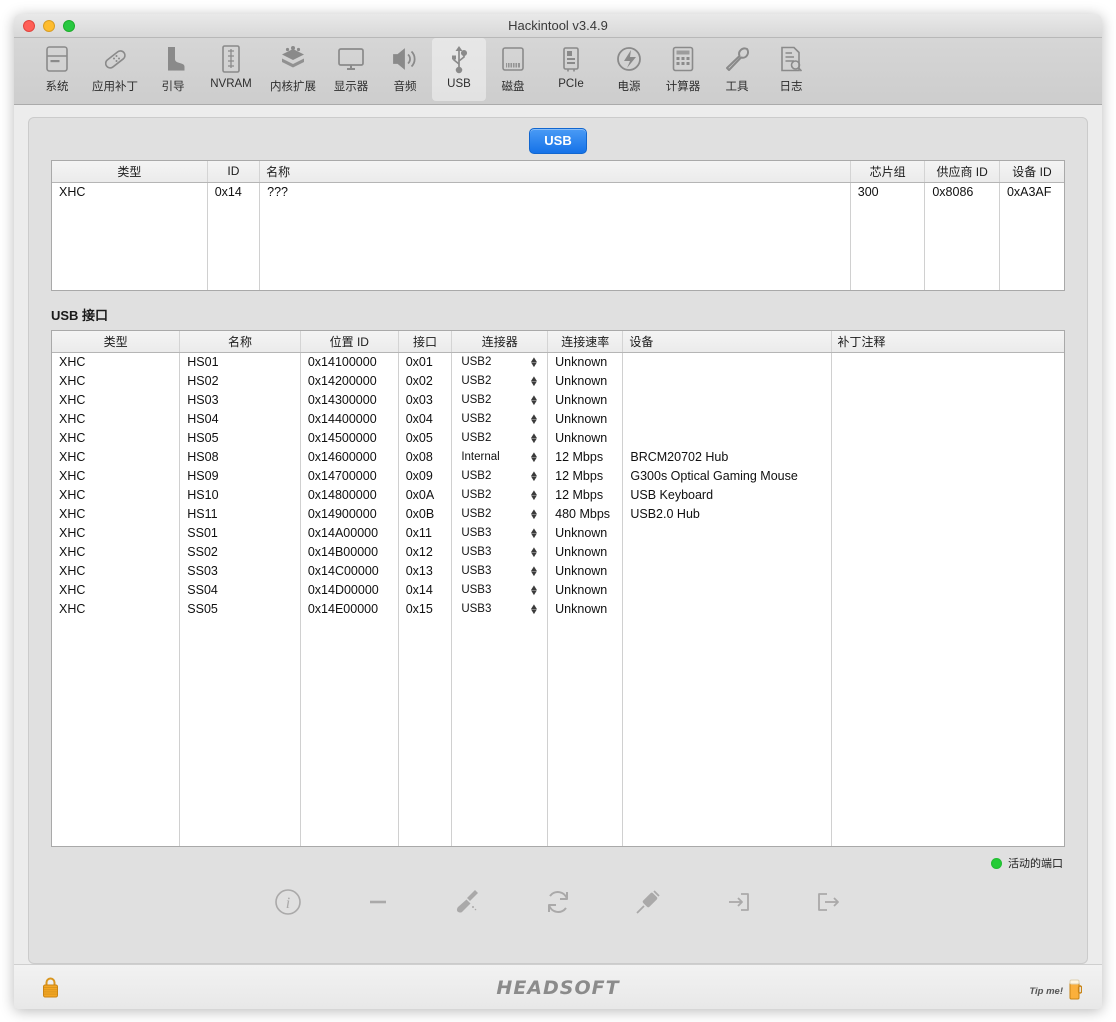 Image resolution: width=1116 pixels, height=1022 pixels. Describe the element at coordinates (173, 87) in the screenshot. I see `toolbar-item-label: 引导` at that location.